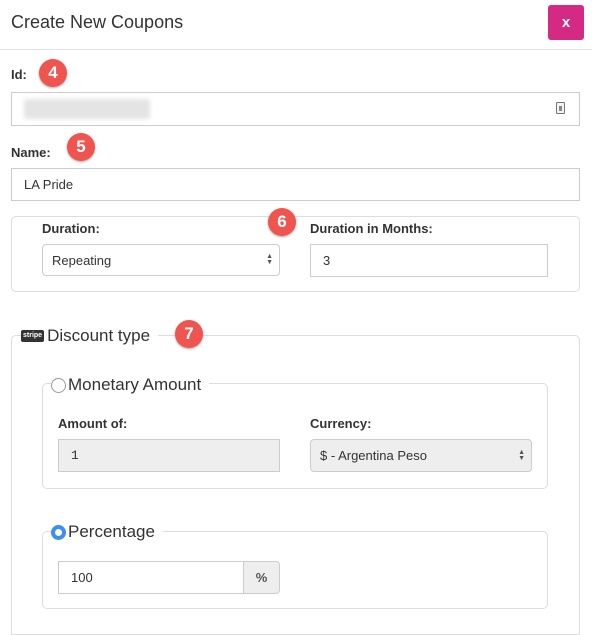  I want to click on name-label: Name:, so click(31, 152).